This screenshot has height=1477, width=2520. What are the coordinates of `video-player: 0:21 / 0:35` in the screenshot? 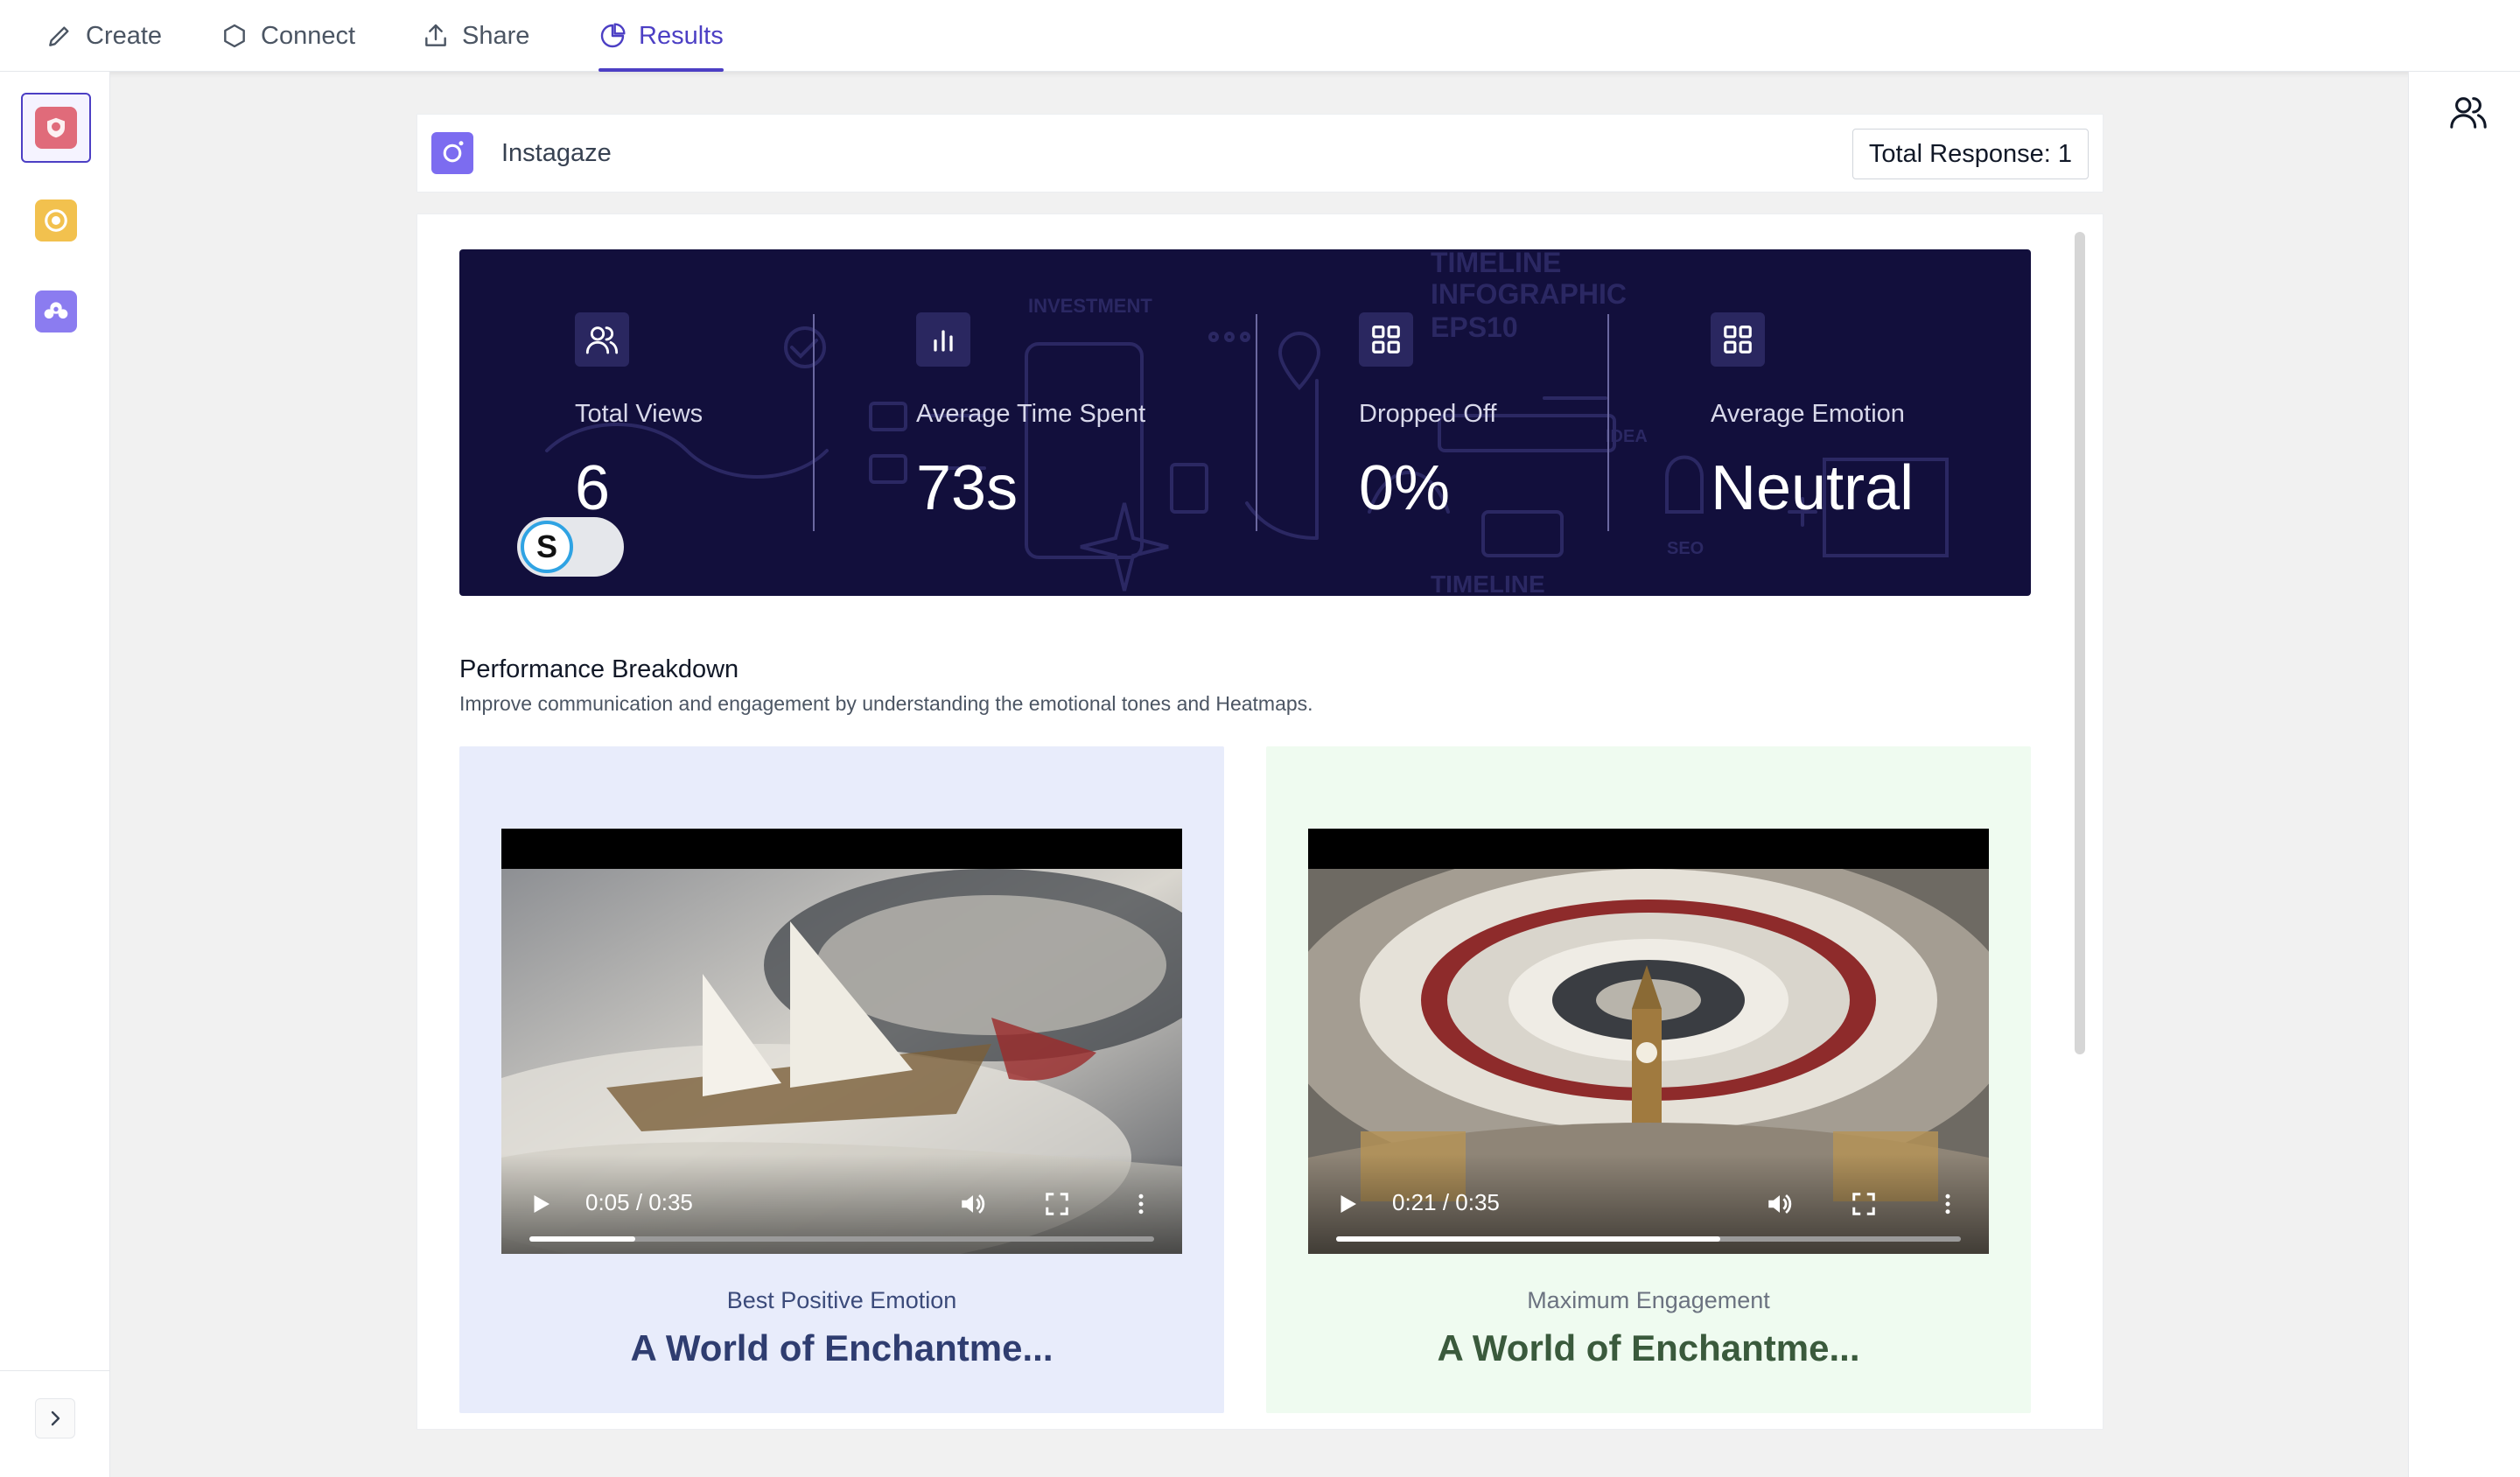 It's located at (1648, 1041).